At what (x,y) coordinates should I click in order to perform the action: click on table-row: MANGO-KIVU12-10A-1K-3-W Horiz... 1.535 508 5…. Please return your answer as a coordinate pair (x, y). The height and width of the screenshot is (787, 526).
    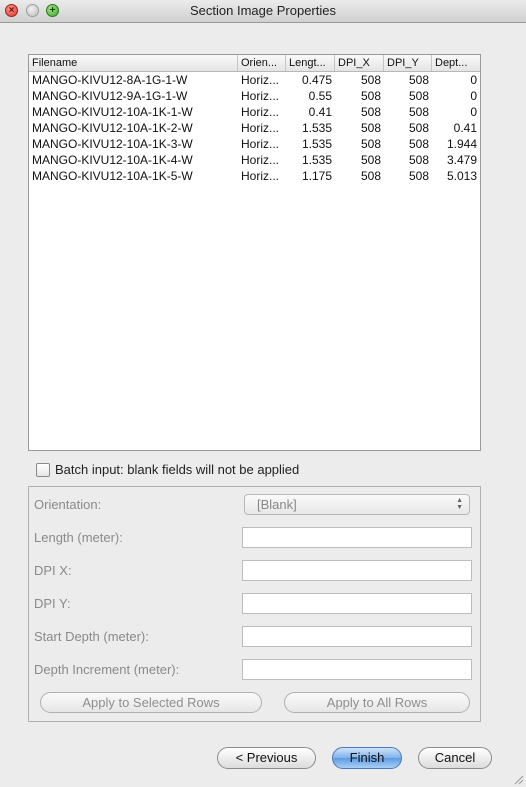
    Looking at the image, I should click on (254, 144).